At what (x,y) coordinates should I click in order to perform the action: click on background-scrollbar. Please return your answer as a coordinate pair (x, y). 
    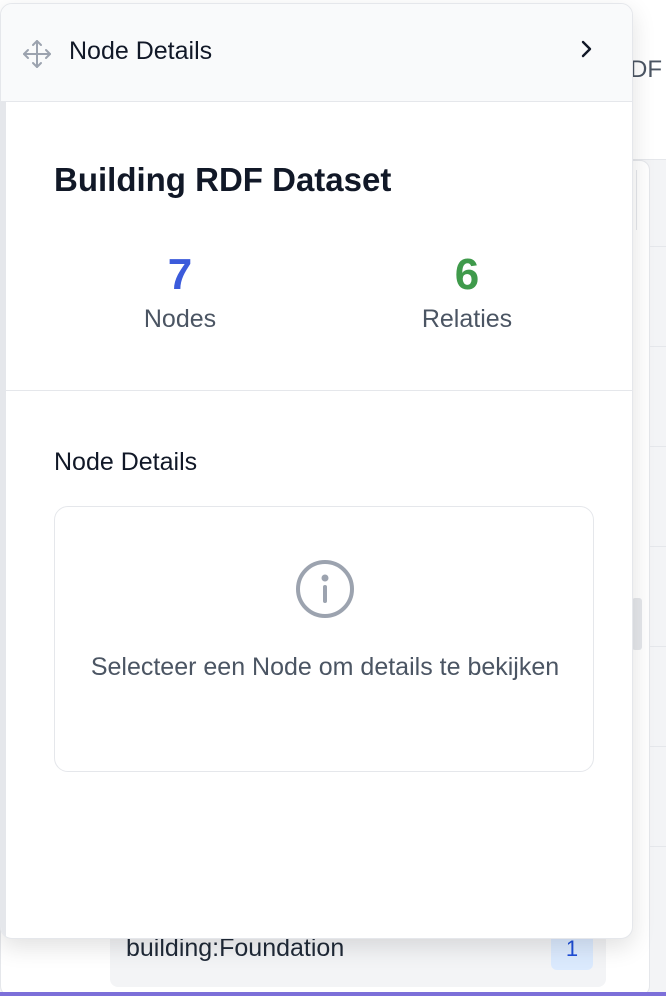
    Looking at the image, I should click on (637, 624).